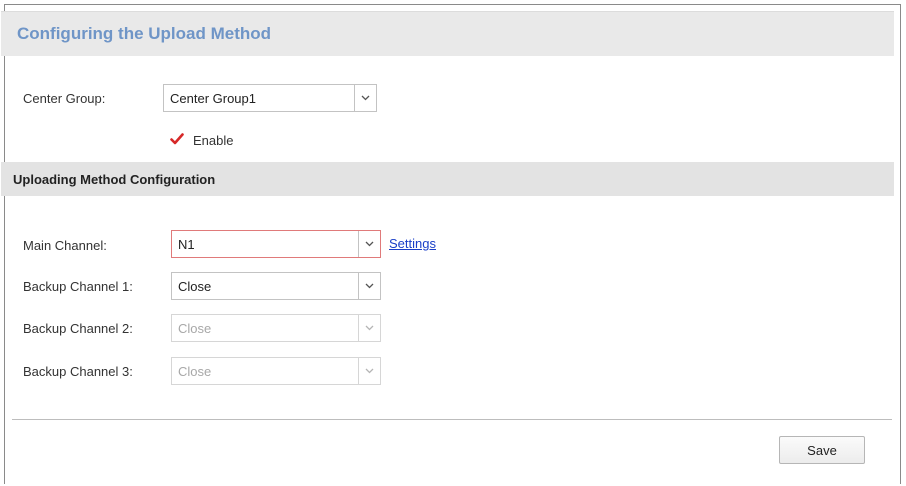  What do you see at coordinates (213, 140) in the screenshot?
I see `enable-label: Enable` at bounding box center [213, 140].